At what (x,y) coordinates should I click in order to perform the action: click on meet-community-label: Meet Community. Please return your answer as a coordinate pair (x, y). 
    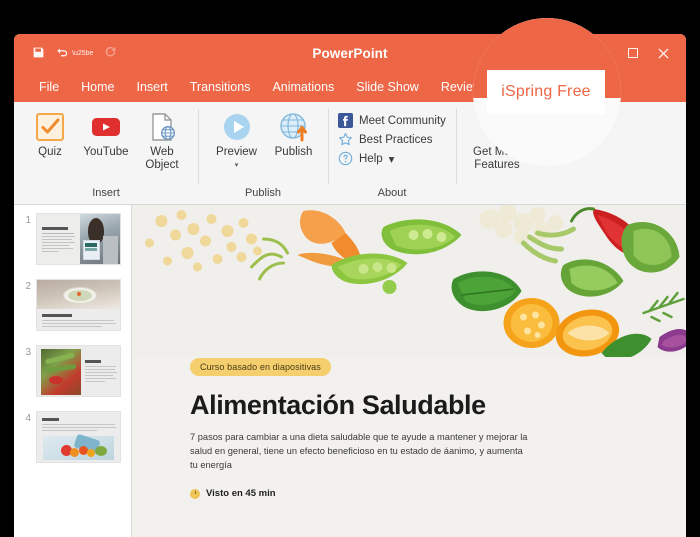
    Looking at the image, I should click on (402, 120).